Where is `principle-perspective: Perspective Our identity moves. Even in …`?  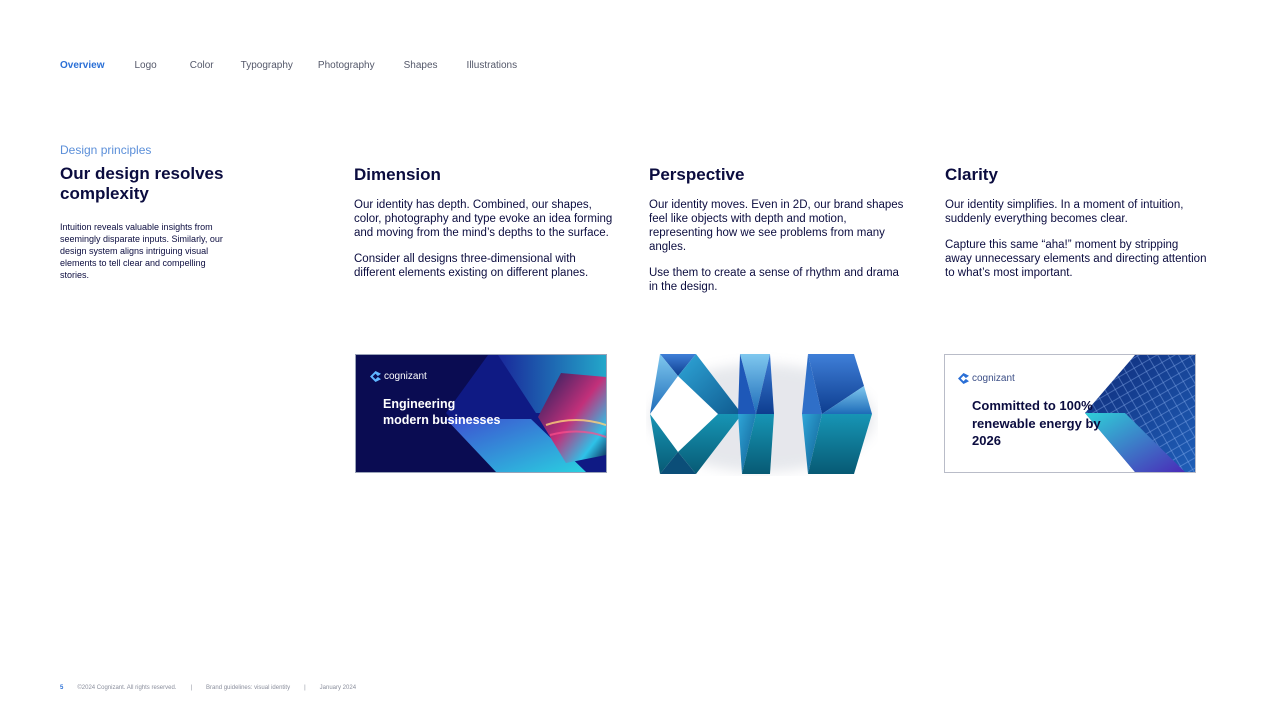
principle-perspective: Perspective Our identity moves. Even in … is located at coordinates (780, 235).